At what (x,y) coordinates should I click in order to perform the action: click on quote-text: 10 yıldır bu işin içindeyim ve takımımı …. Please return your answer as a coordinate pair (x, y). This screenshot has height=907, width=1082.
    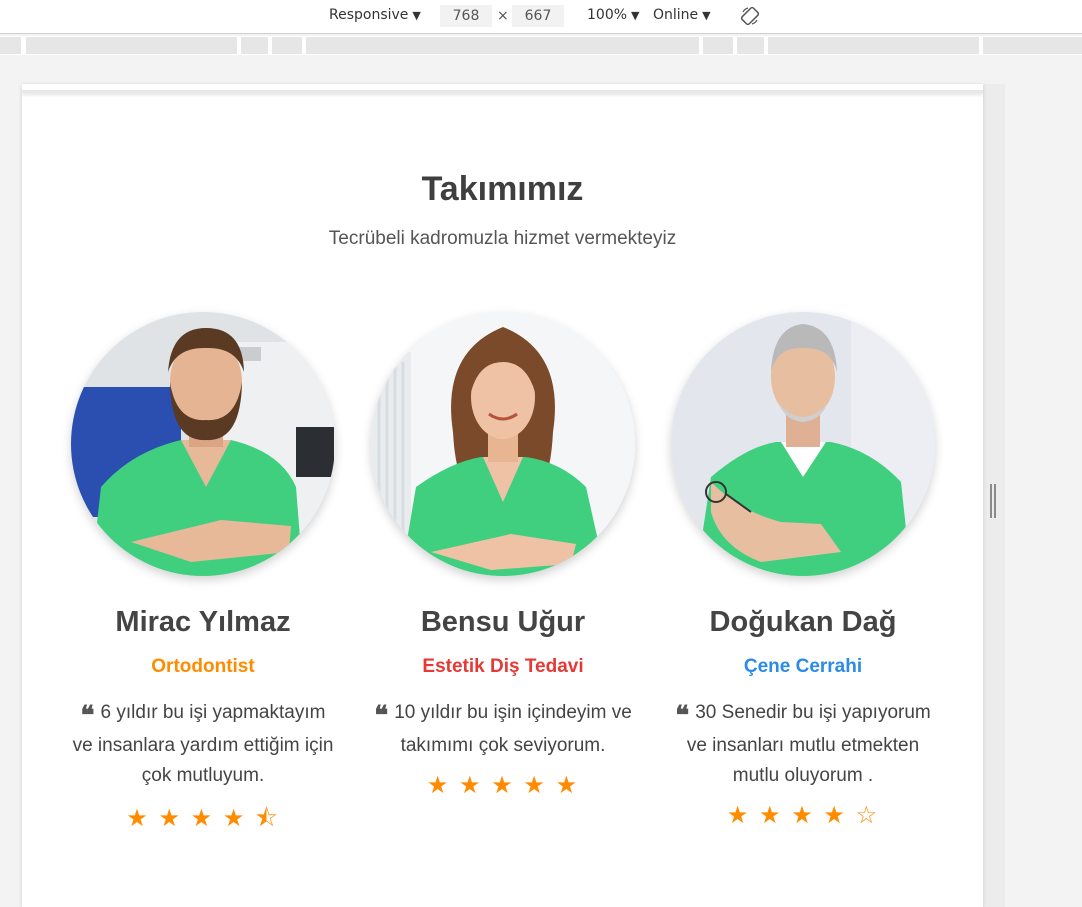
    Looking at the image, I should click on (513, 729).